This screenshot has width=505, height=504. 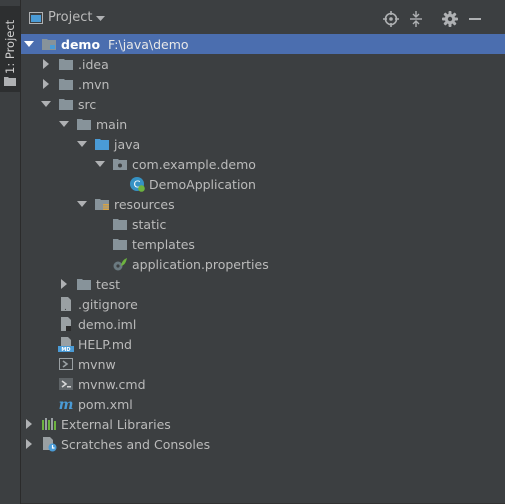 I want to click on tree-item-demo: demo F:\java\demo, so click(x=263, y=44).